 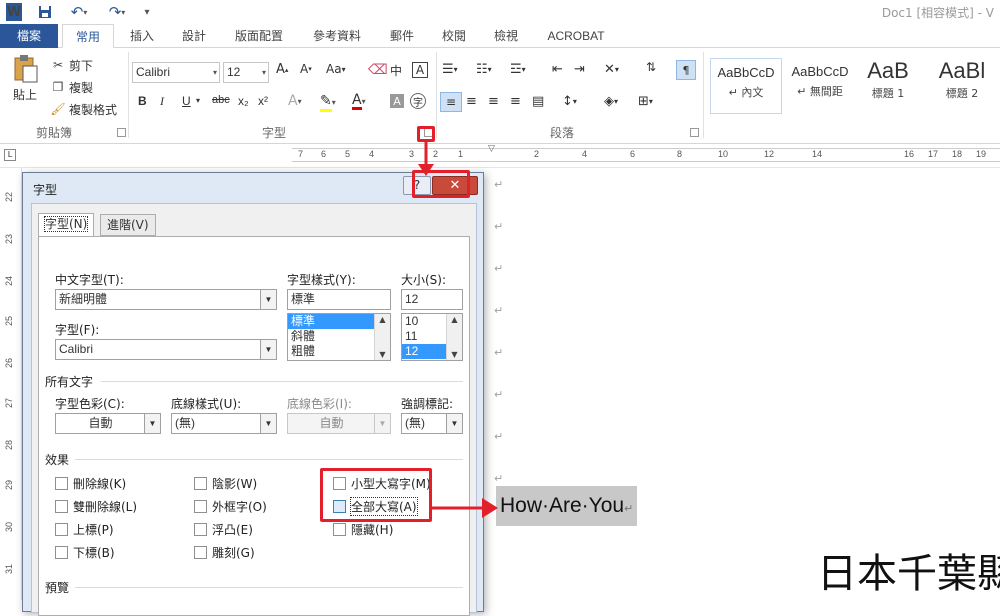 What do you see at coordinates (337, 36) in the screenshot?
I see `tab-references: 參考資料` at bounding box center [337, 36].